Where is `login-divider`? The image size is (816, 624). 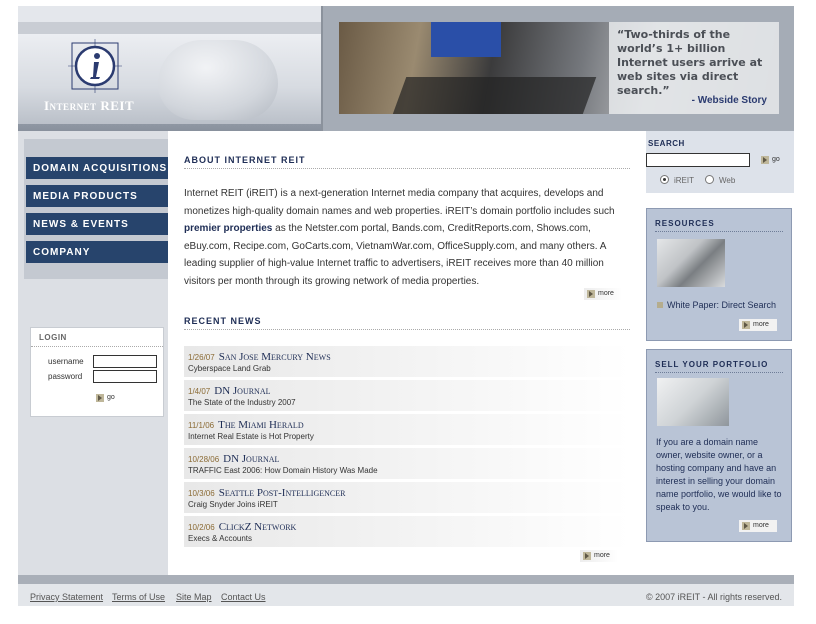
login-divider is located at coordinates (97, 346).